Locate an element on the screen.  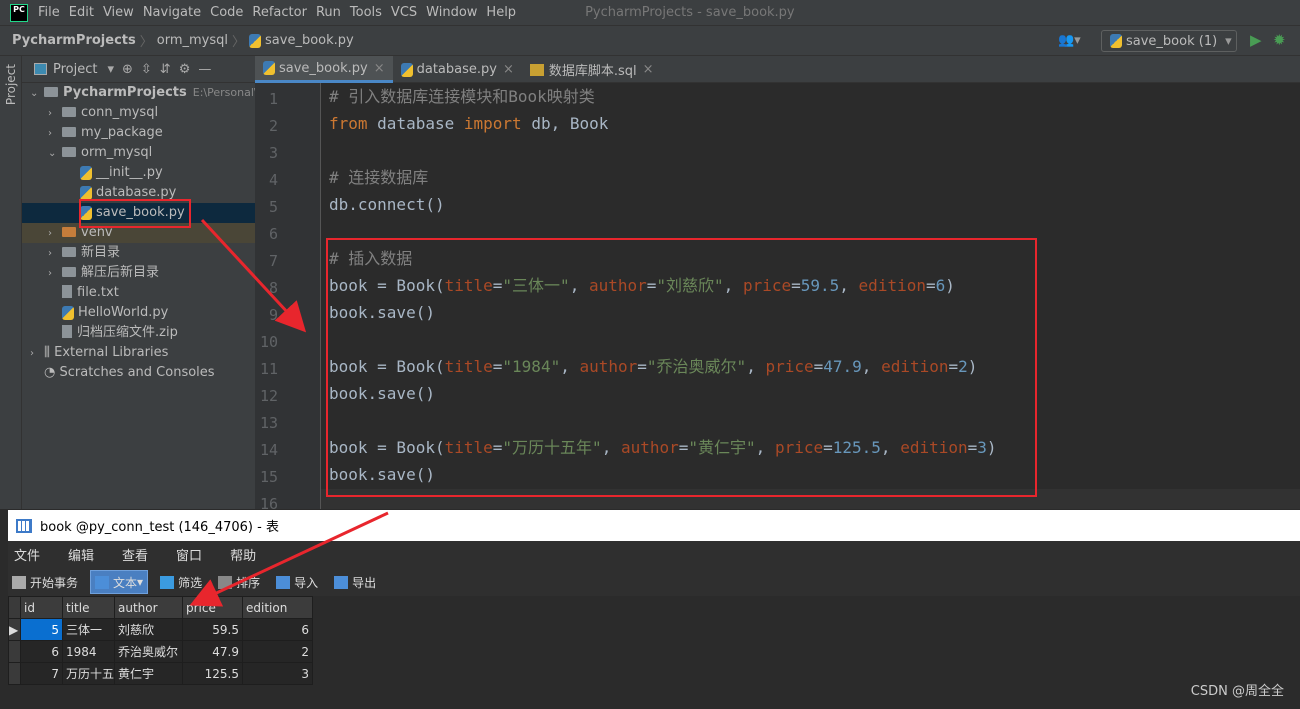
watermark: CSDN @周全全 is located at coordinates (1237, 691).